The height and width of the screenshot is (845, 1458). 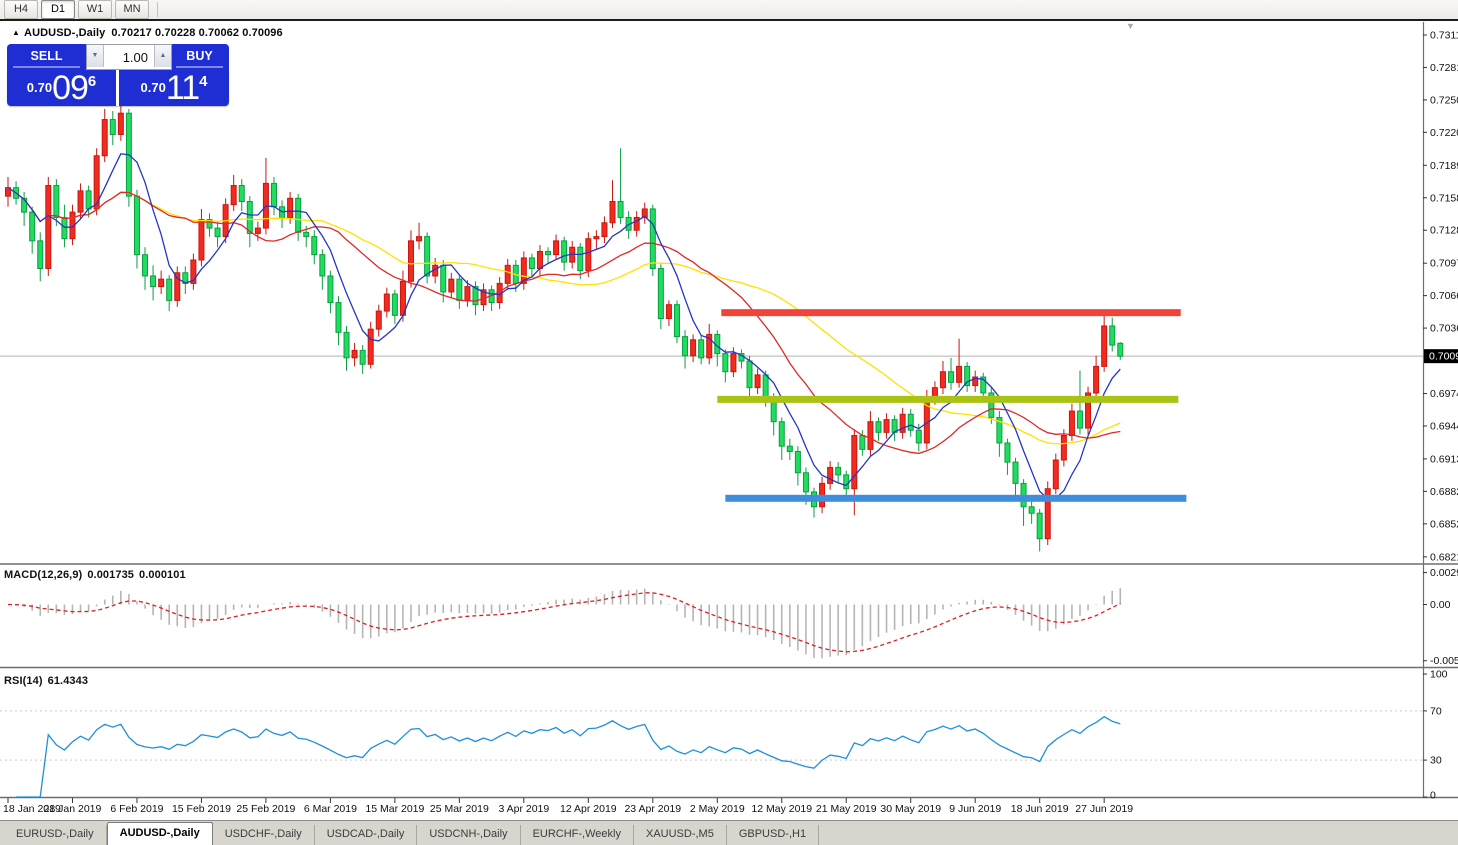 What do you see at coordinates (1436, 761) in the screenshot?
I see `rsi-tick-label: 30` at bounding box center [1436, 761].